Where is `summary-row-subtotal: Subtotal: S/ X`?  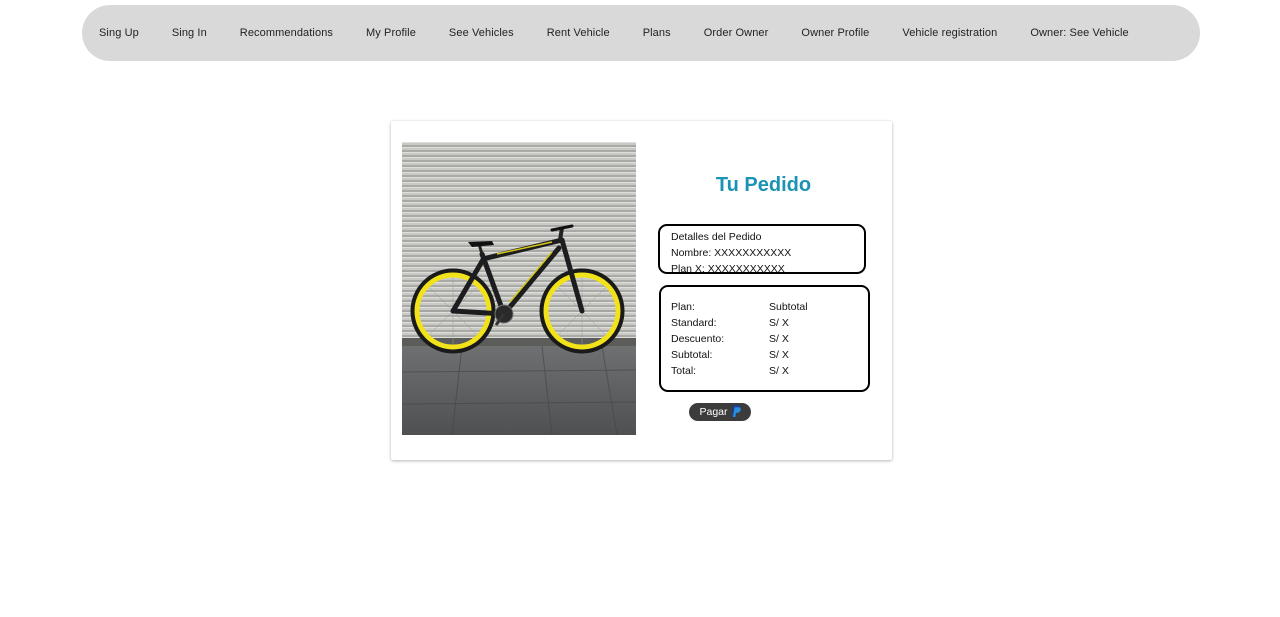
summary-row-subtotal: Subtotal: S/ X is located at coordinates (769, 355).